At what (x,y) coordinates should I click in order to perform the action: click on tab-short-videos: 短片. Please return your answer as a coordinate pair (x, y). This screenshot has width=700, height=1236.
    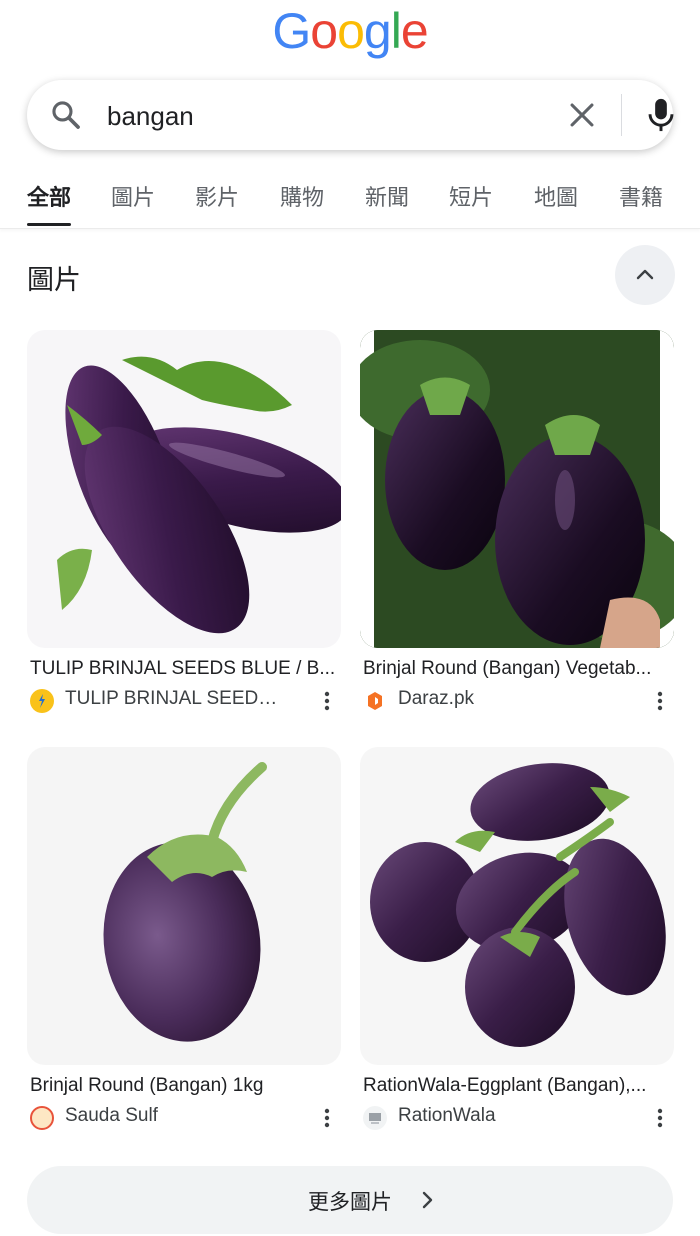
    Looking at the image, I should click on (471, 196).